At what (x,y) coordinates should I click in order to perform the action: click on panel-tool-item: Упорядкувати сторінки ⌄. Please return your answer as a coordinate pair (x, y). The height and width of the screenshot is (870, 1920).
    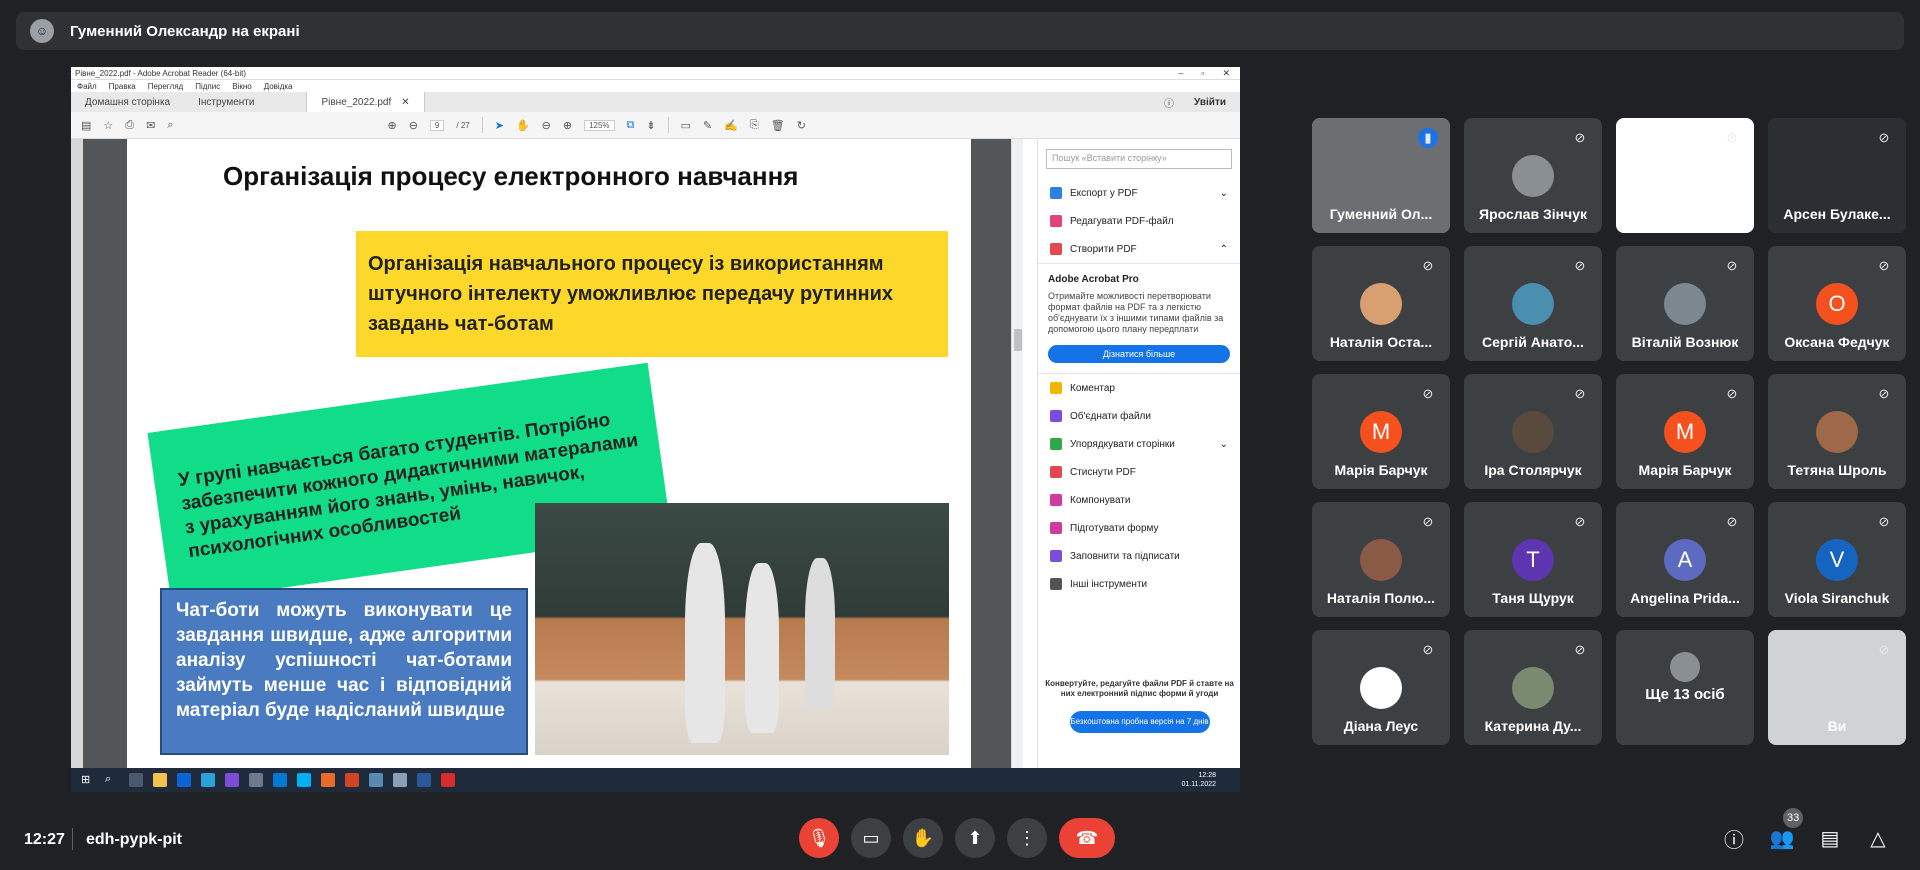
    Looking at the image, I should click on (1139, 444).